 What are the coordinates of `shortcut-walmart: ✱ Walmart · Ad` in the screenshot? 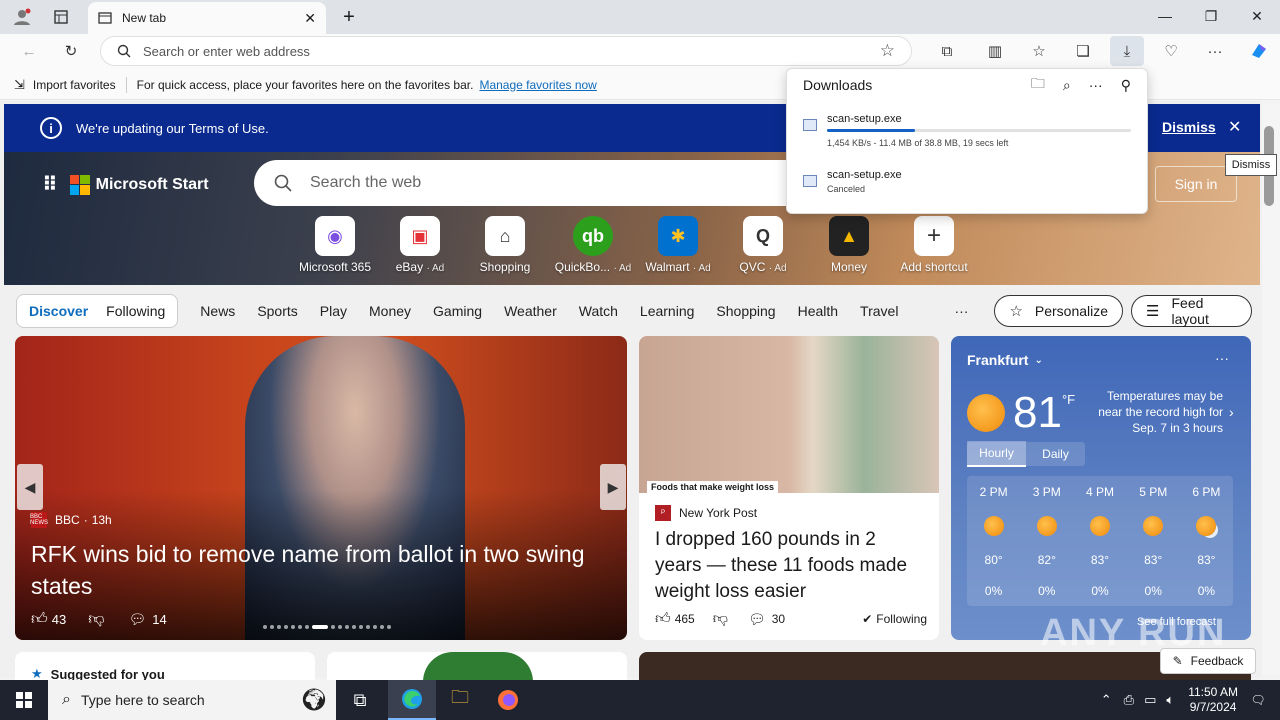 It's located at (678, 245).